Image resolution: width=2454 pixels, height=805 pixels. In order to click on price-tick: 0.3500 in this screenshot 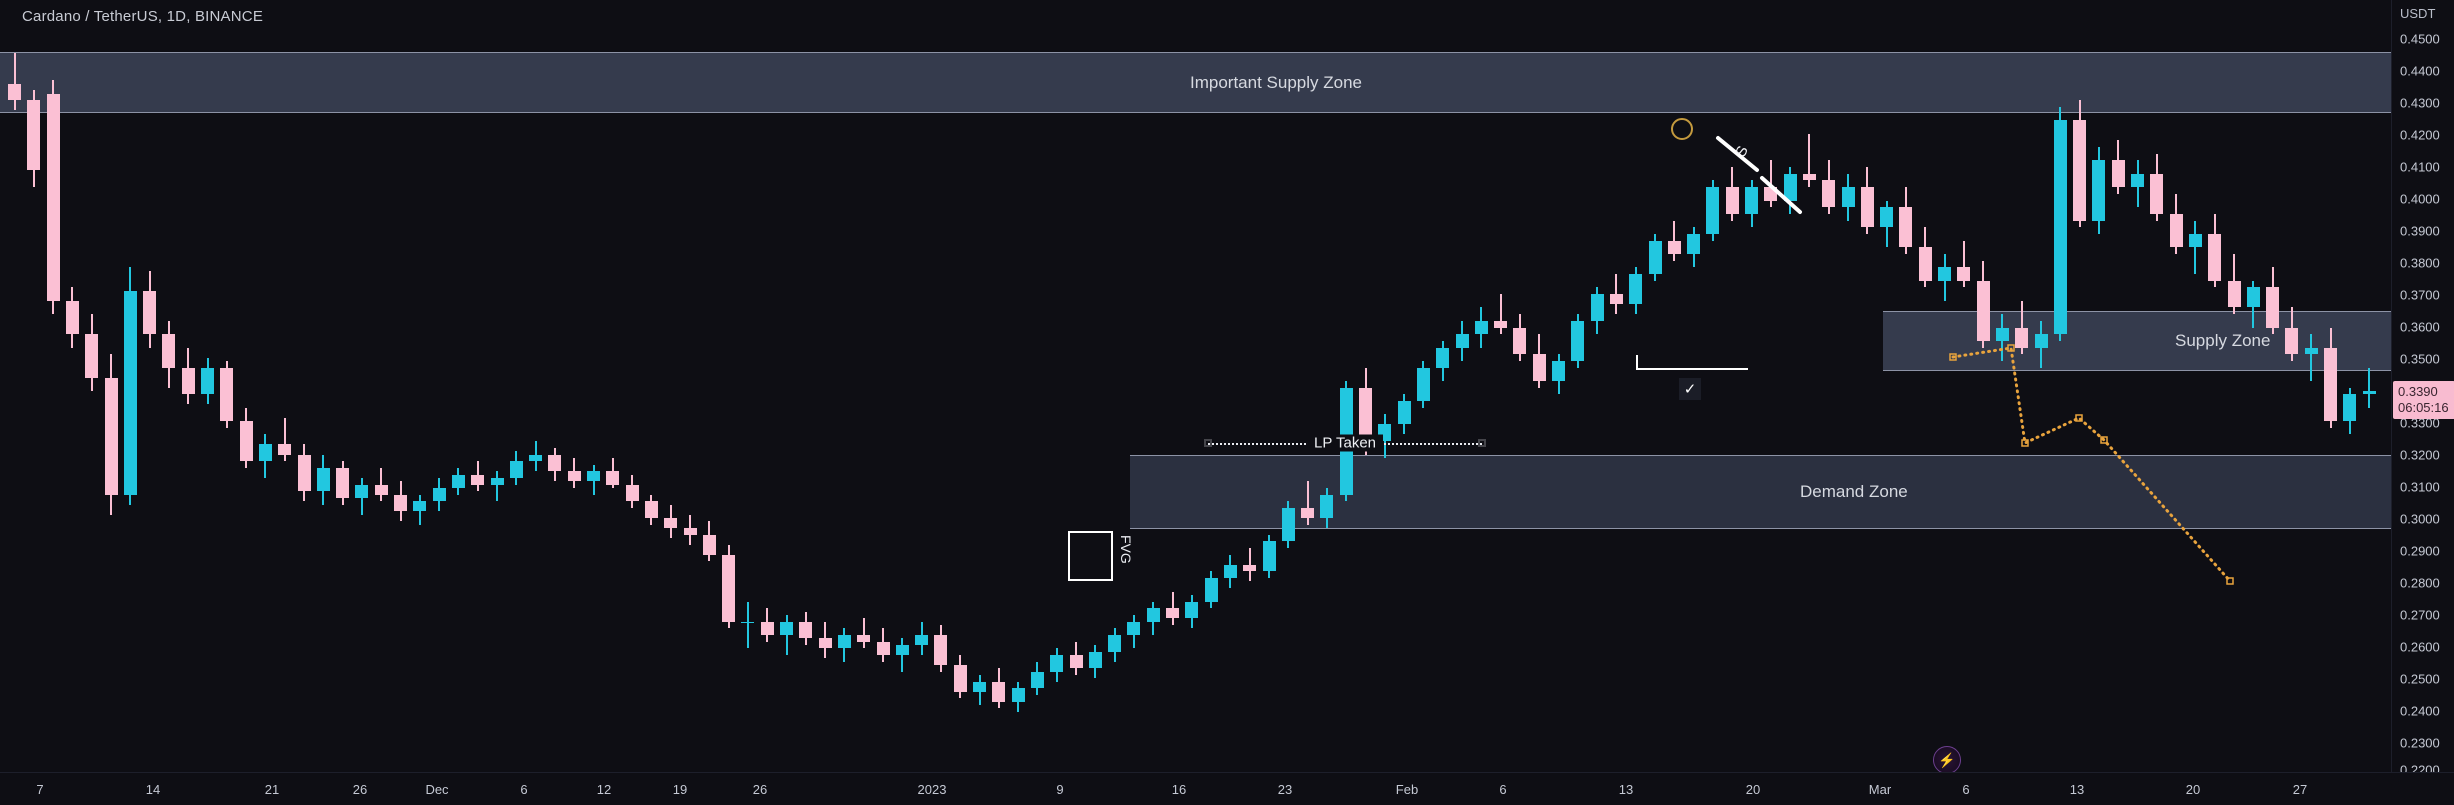, I will do `click(2420, 359)`.